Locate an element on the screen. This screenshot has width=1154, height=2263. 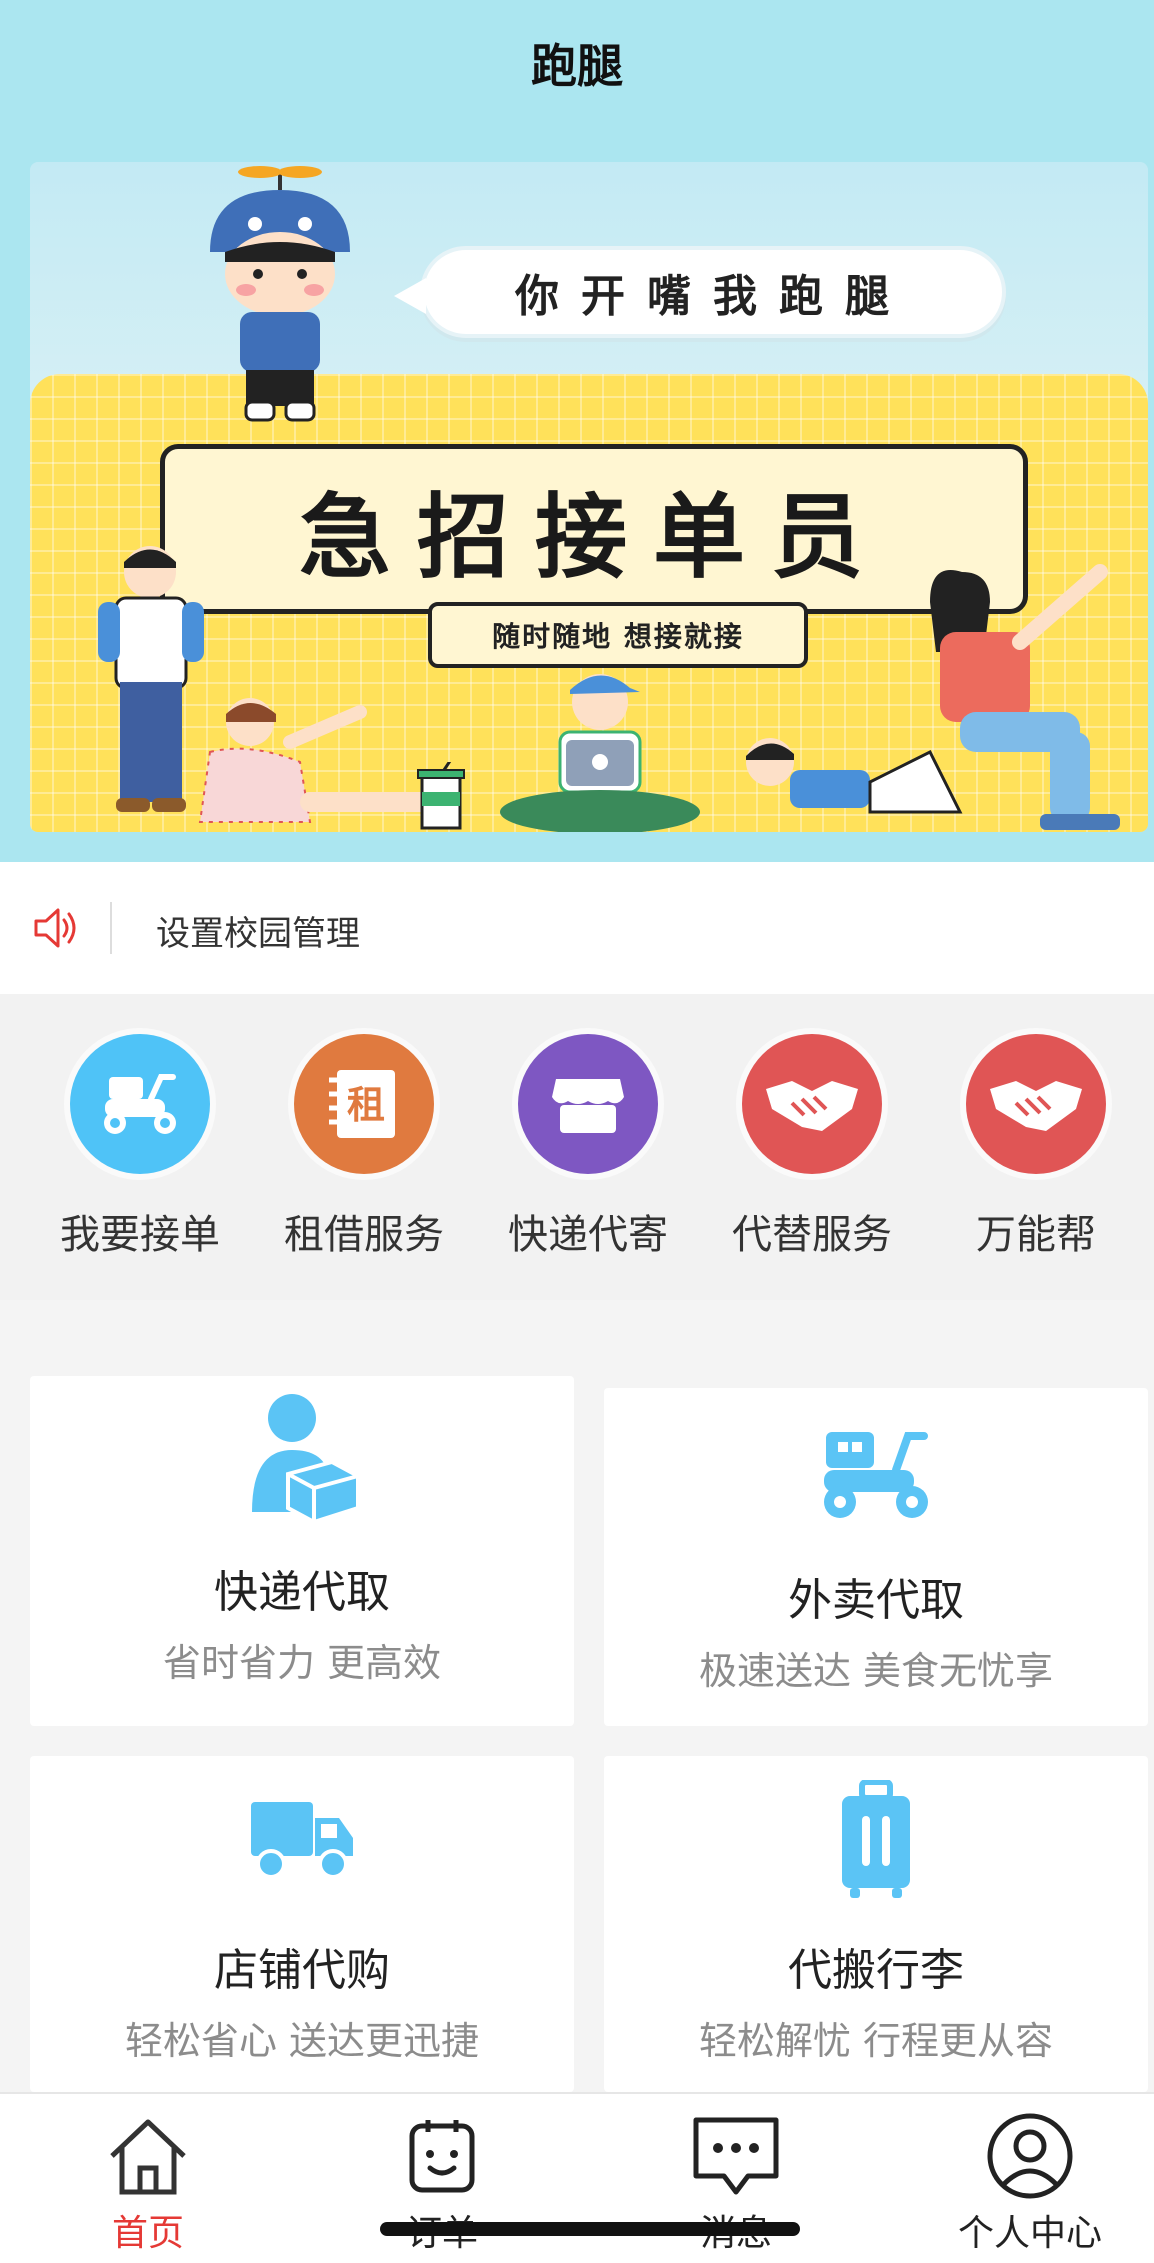
mascot-illustration is located at coordinates (280, 294).